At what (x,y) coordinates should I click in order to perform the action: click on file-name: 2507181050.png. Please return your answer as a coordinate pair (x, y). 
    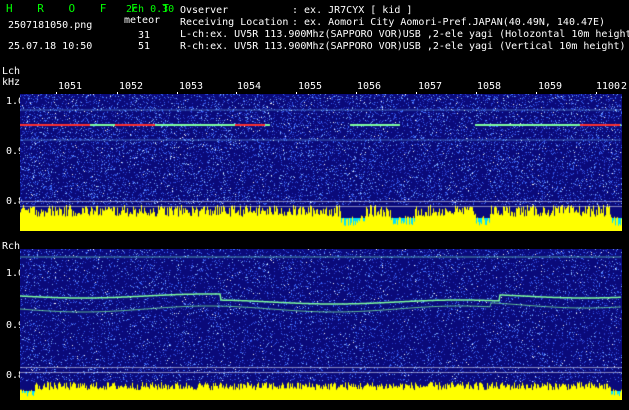
    Looking at the image, I should click on (50, 25).